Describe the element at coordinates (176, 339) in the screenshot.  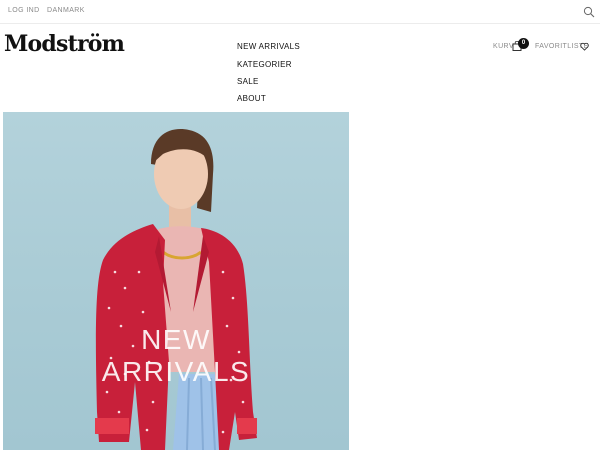
I see `hero-title-line1: NEW` at that location.